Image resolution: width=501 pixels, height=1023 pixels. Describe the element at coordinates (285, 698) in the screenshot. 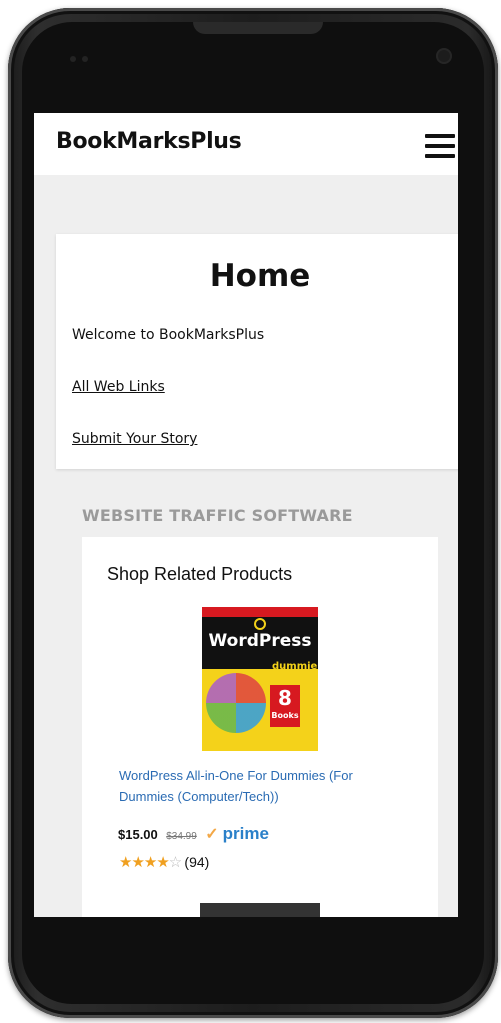

I see `cover-badge-number: 8` at that location.